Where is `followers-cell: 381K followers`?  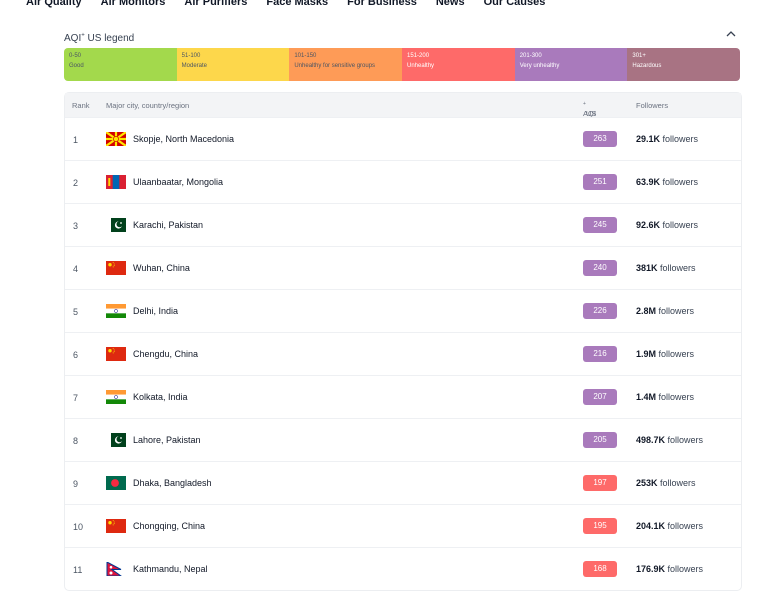 followers-cell: 381K followers is located at coordinates (666, 268).